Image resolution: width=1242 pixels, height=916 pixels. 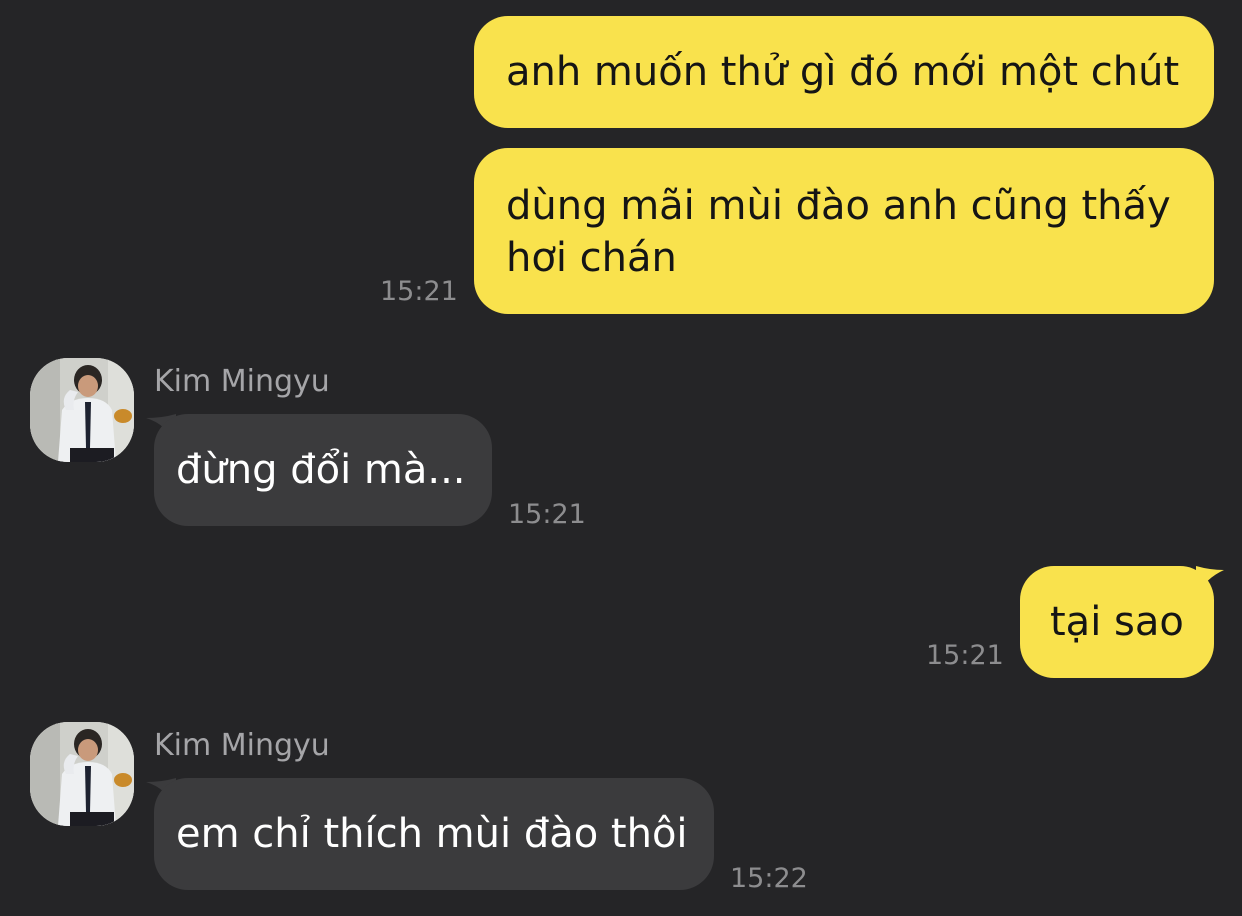 I want to click on message-text: anh muốn thử gì đó mới một chút, so click(x=843, y=72).